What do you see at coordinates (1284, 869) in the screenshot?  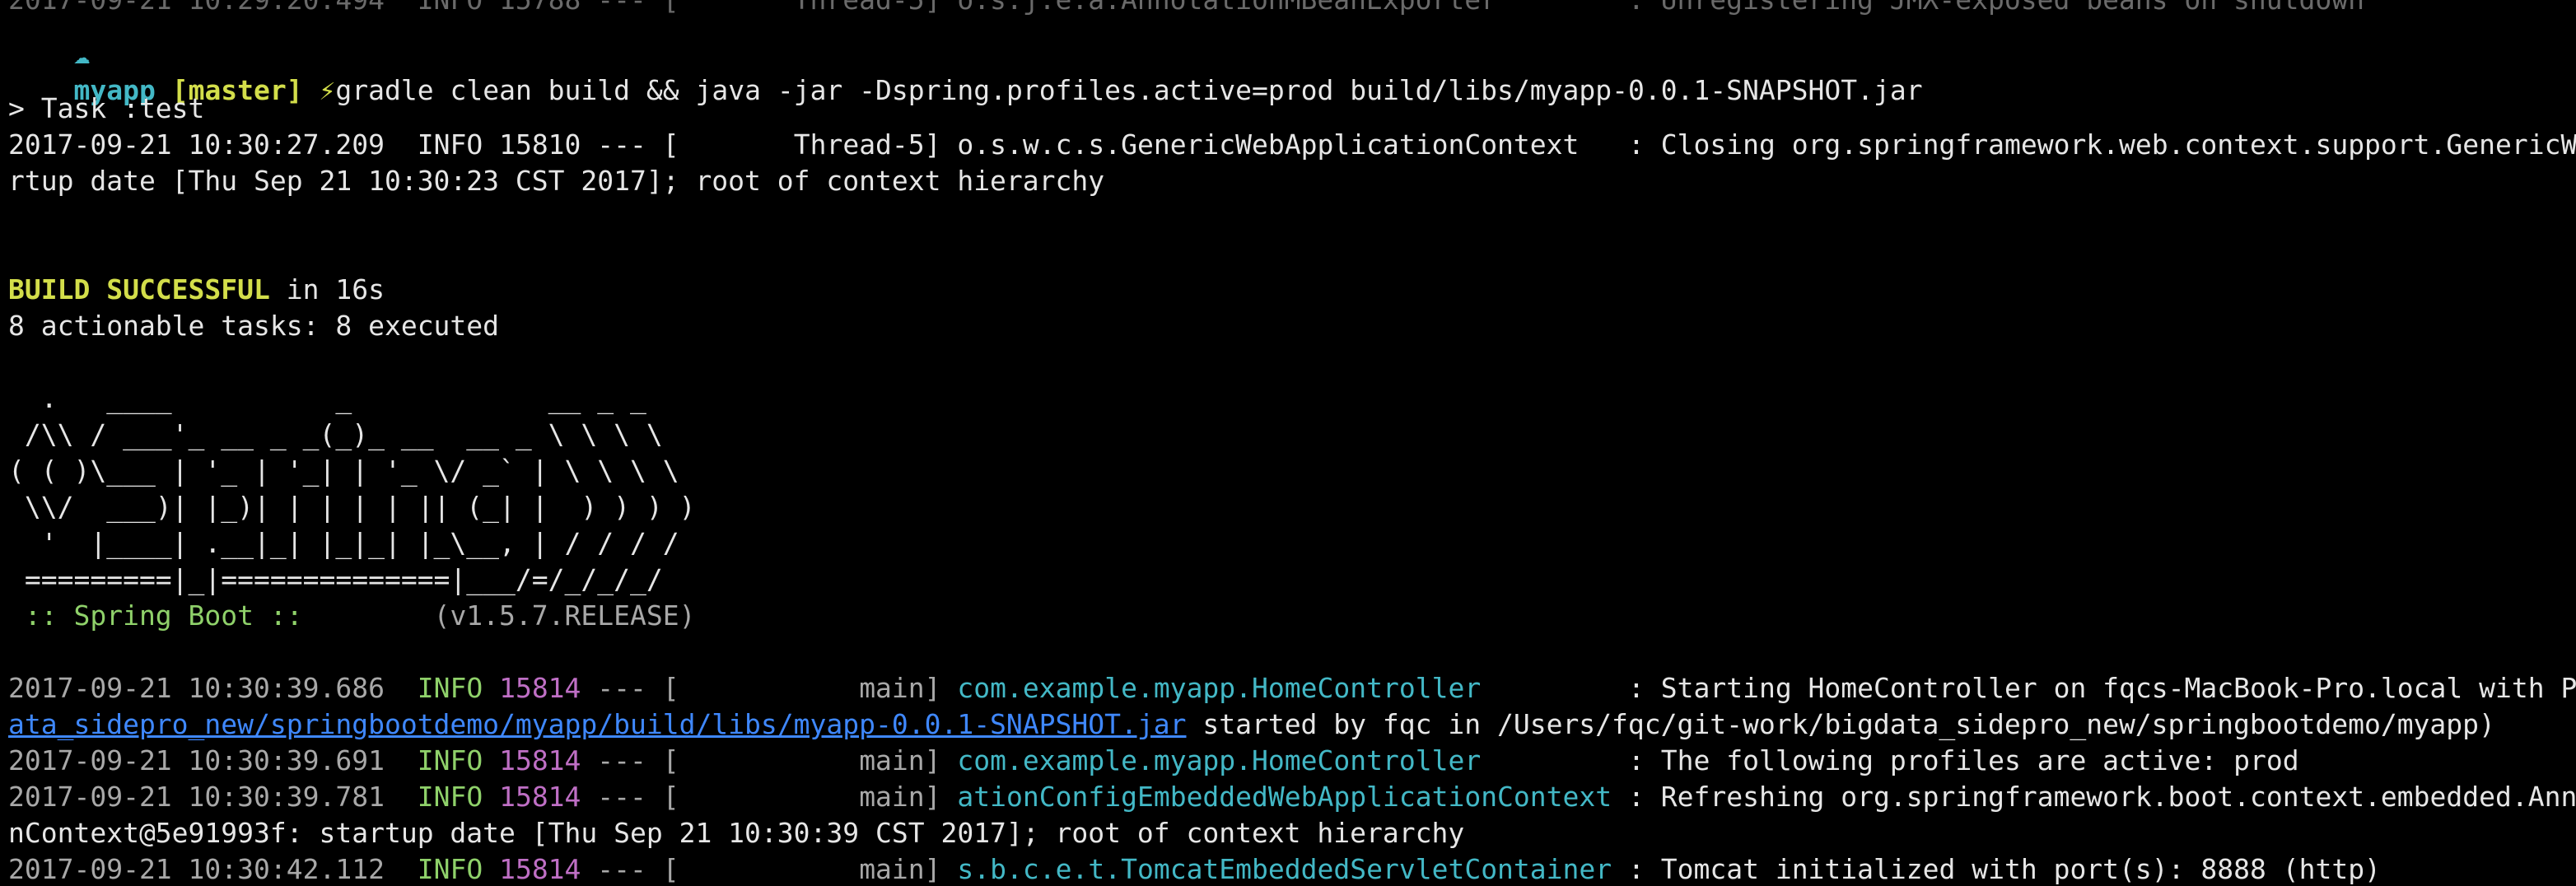 I see `log-logger: s.b.c.e.t.TomcatEmbeddedServletContainer` at bounding box center [1284, 869].